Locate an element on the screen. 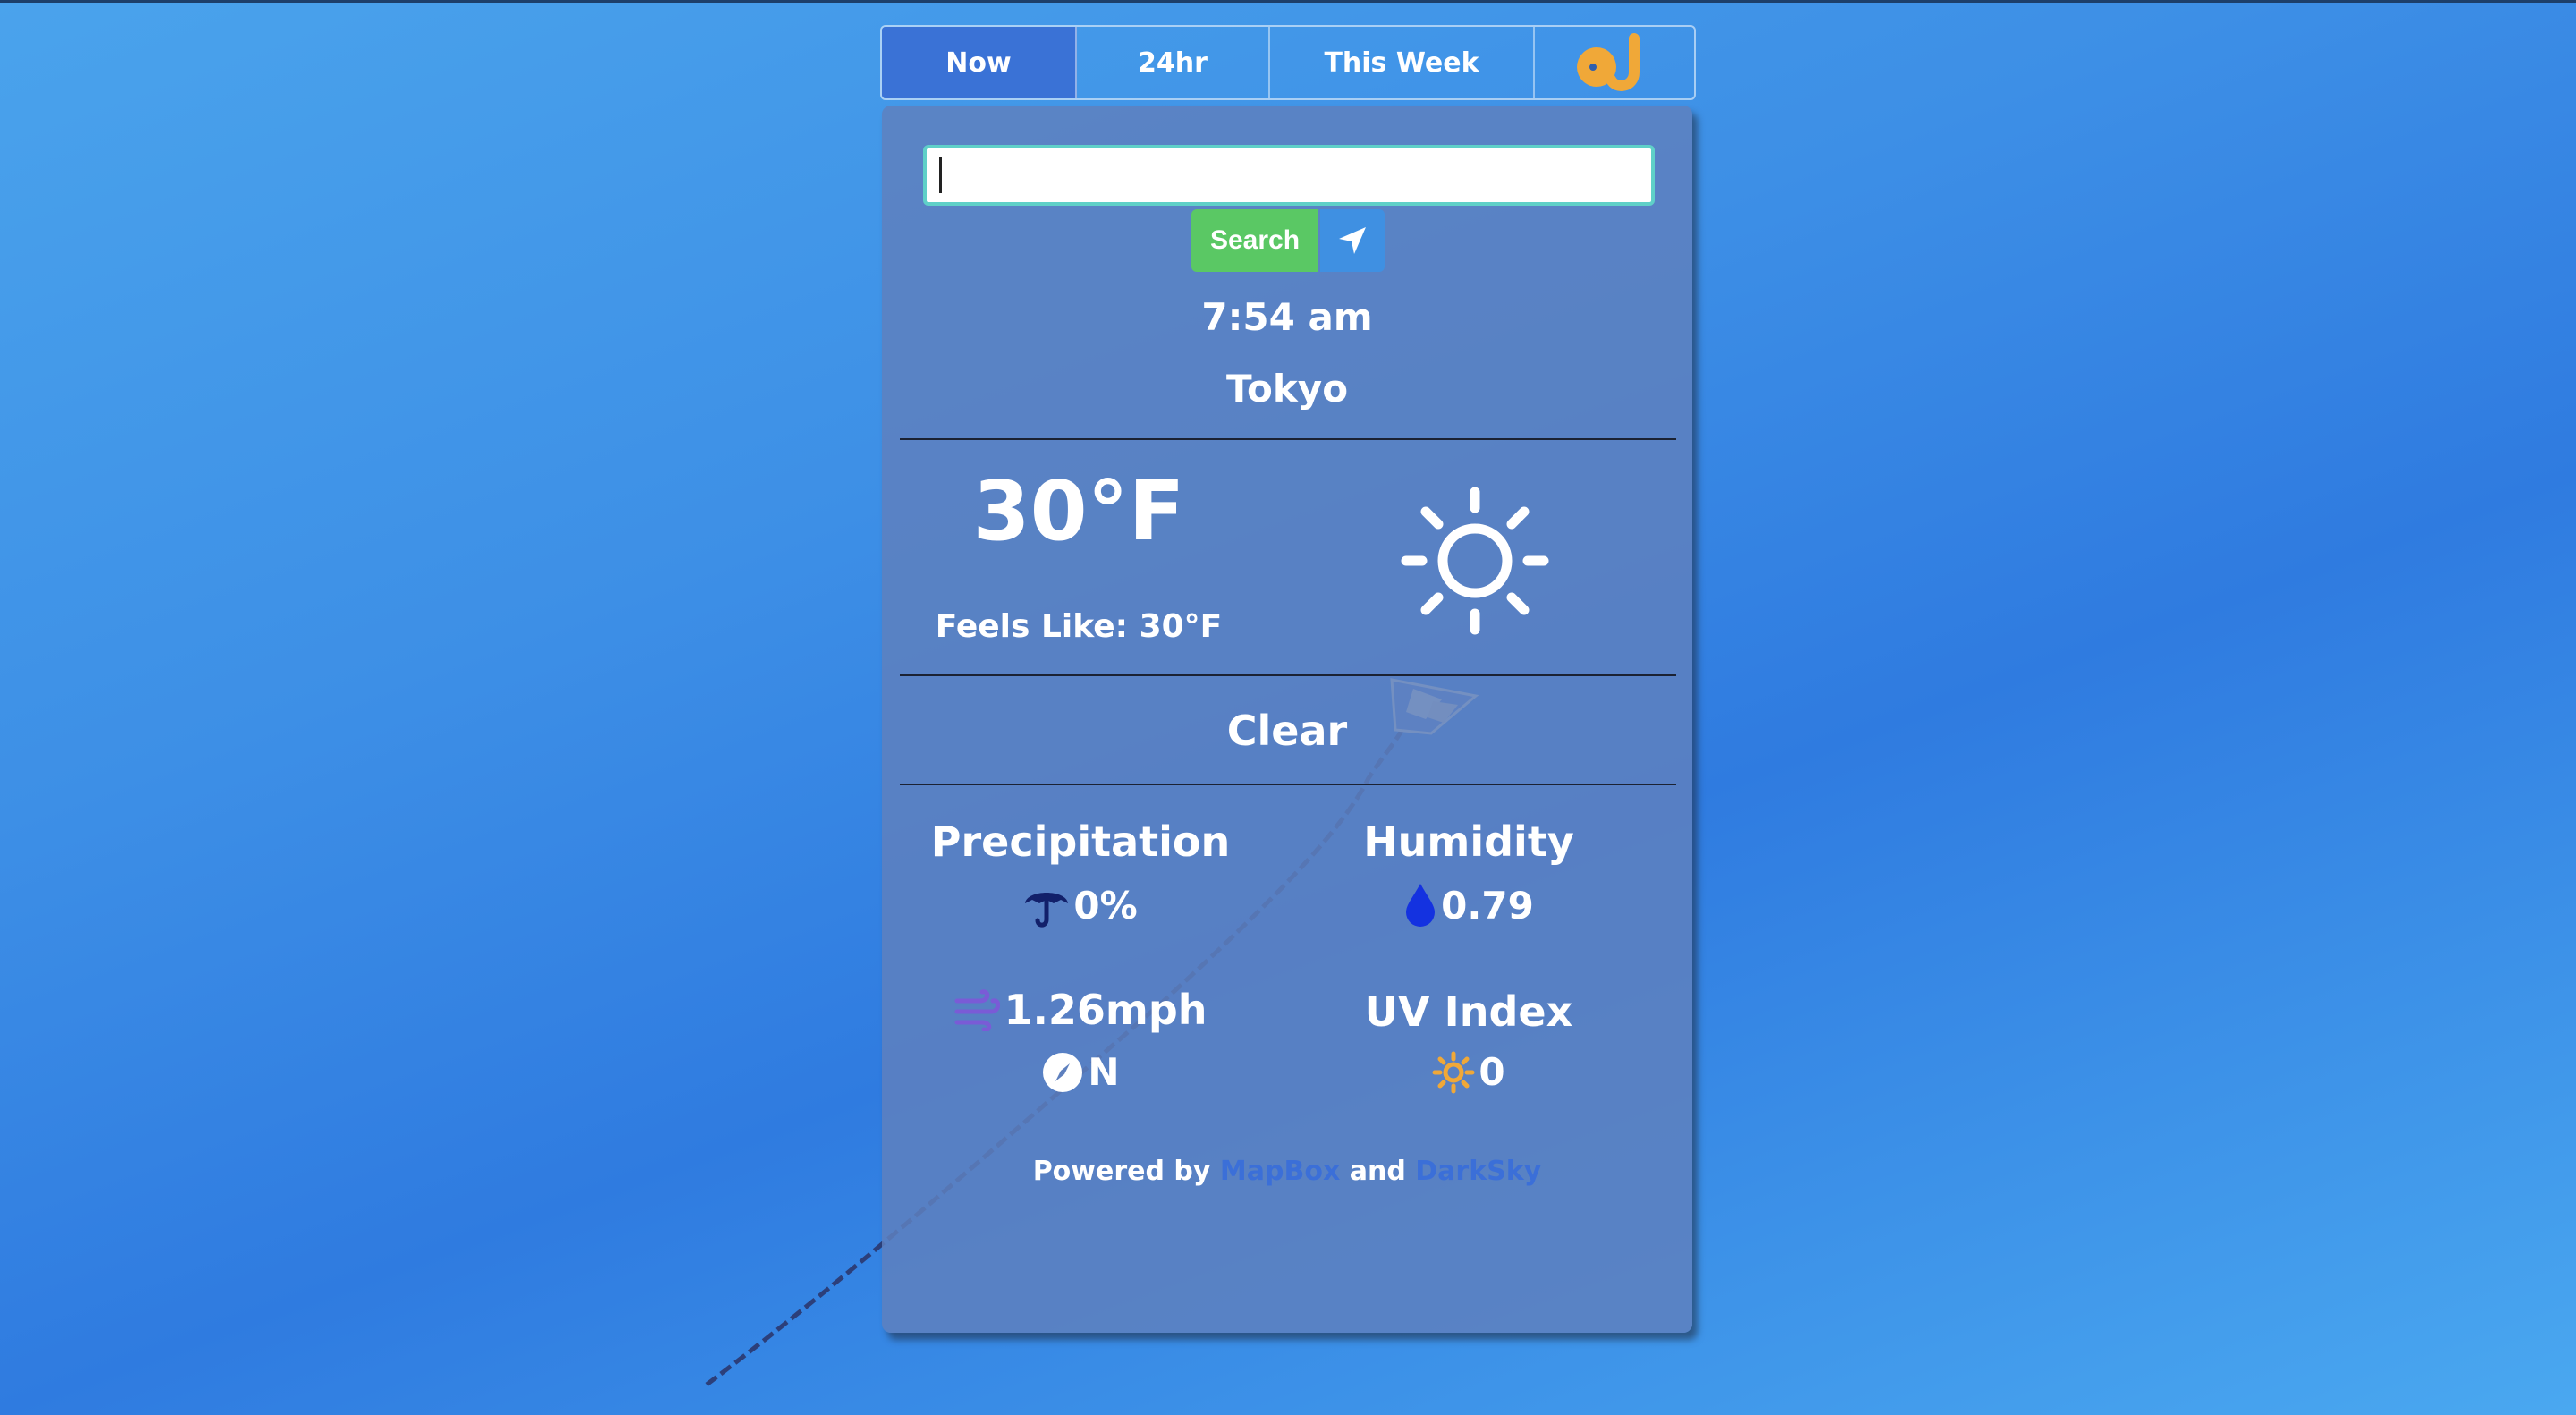  humidity-title: Humidity is located at coordinates (1468, 842).